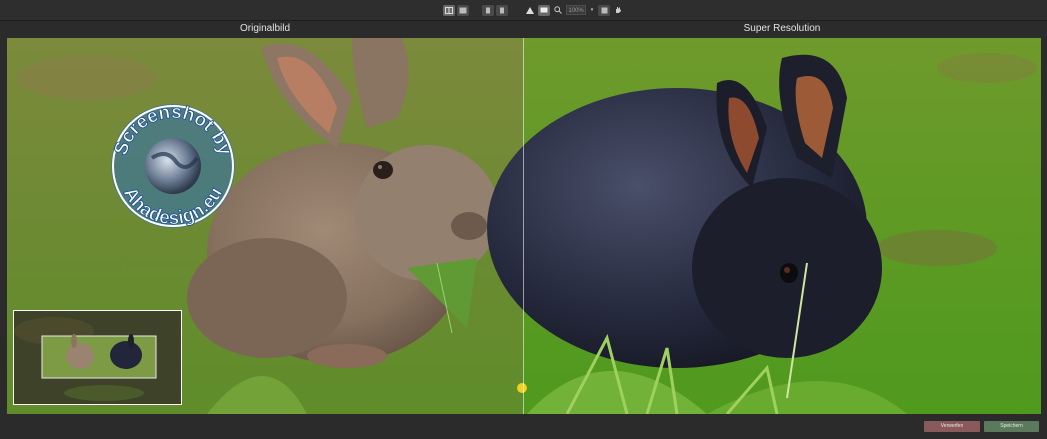 The width and height of the screenshot is (1047, 439). I want to click on magnifier-icon, so click(558, 10).